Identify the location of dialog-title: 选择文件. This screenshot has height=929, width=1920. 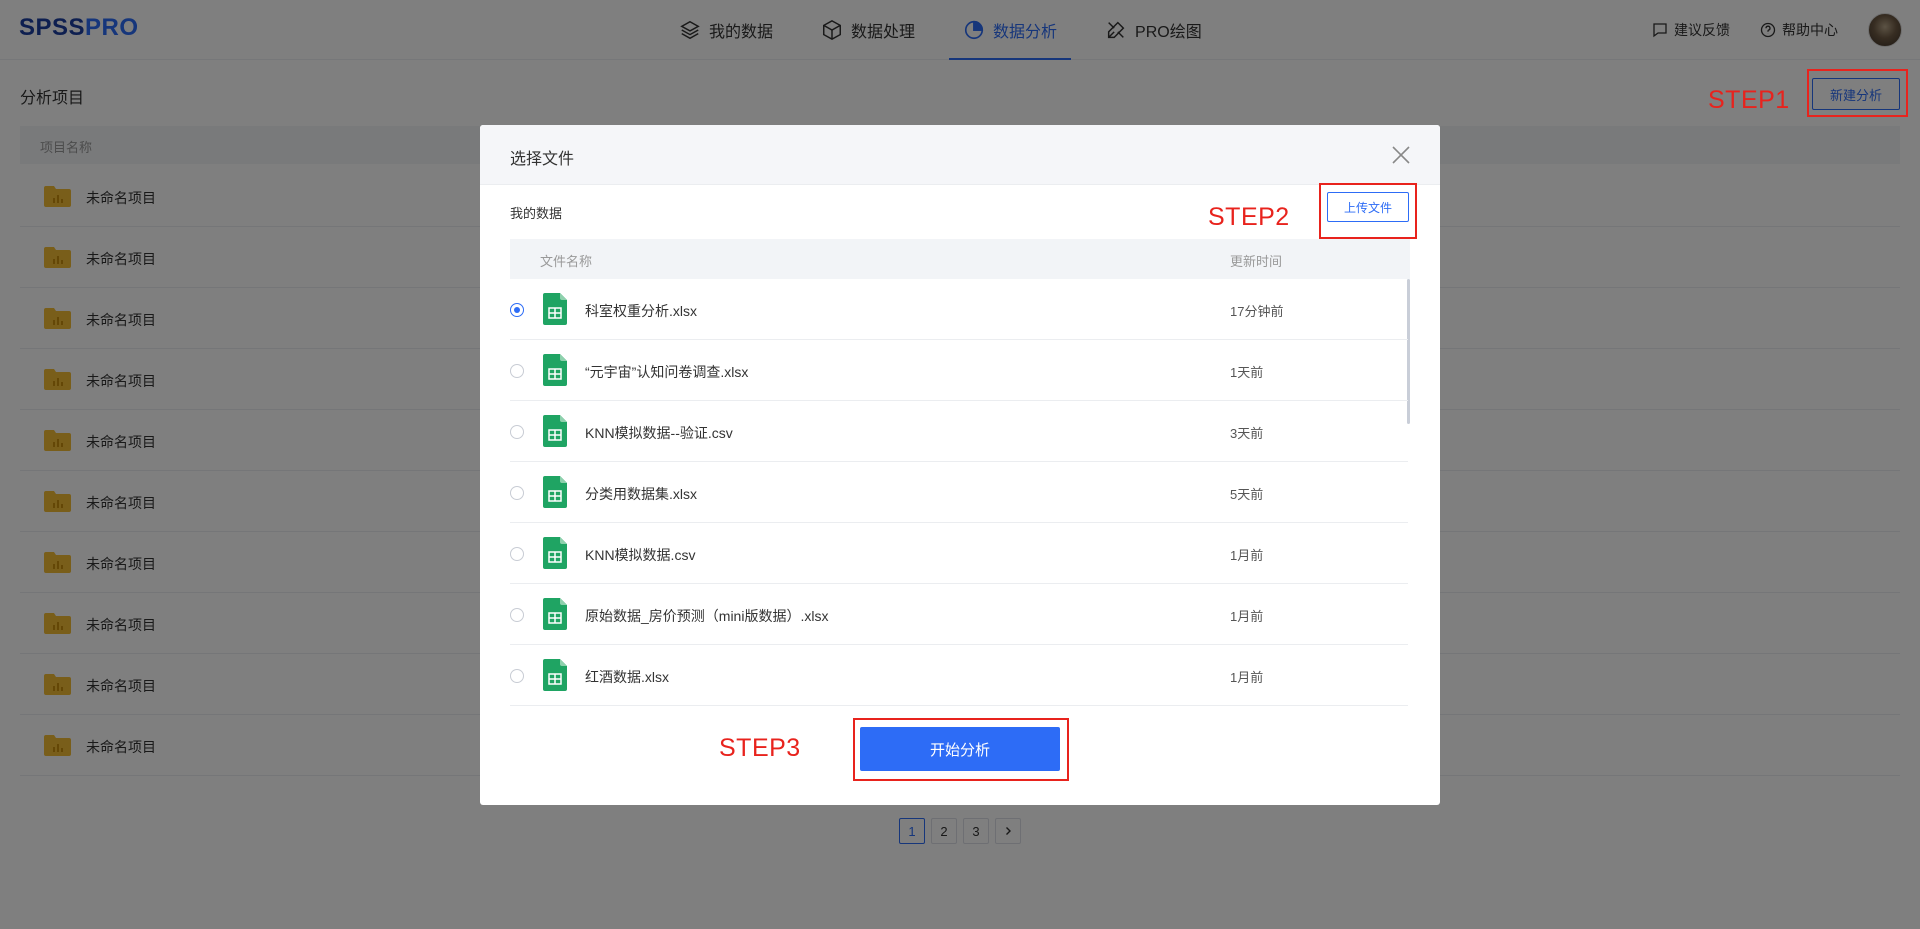
(542, 159).